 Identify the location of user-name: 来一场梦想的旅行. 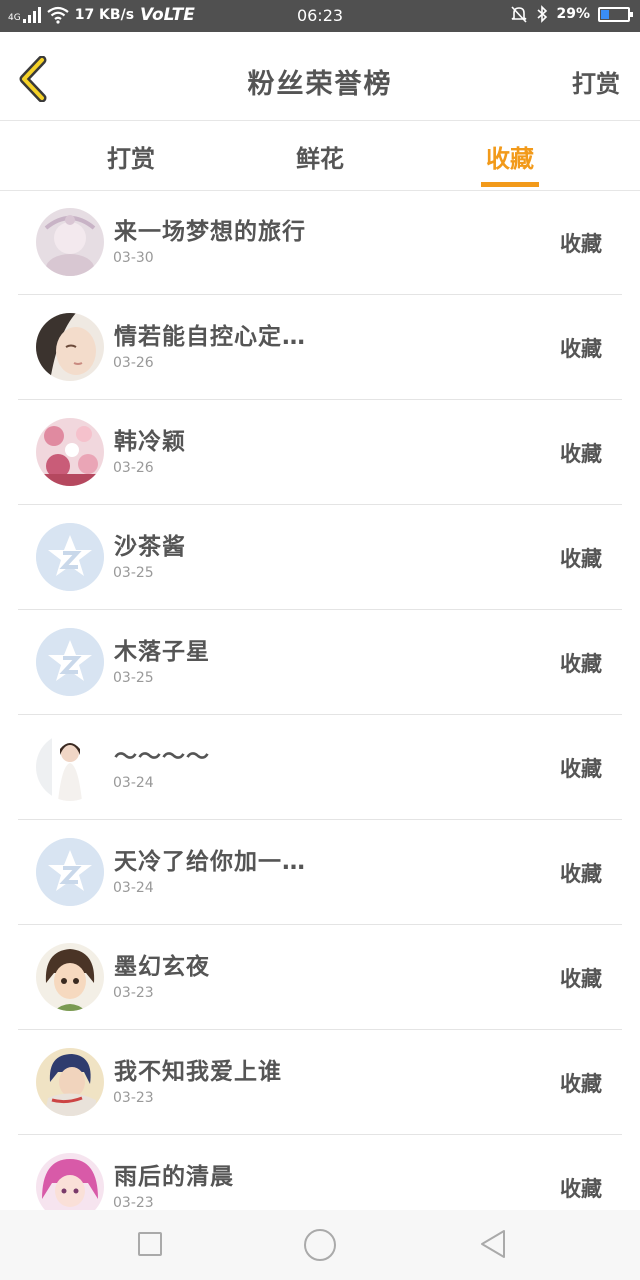
(210, 232).